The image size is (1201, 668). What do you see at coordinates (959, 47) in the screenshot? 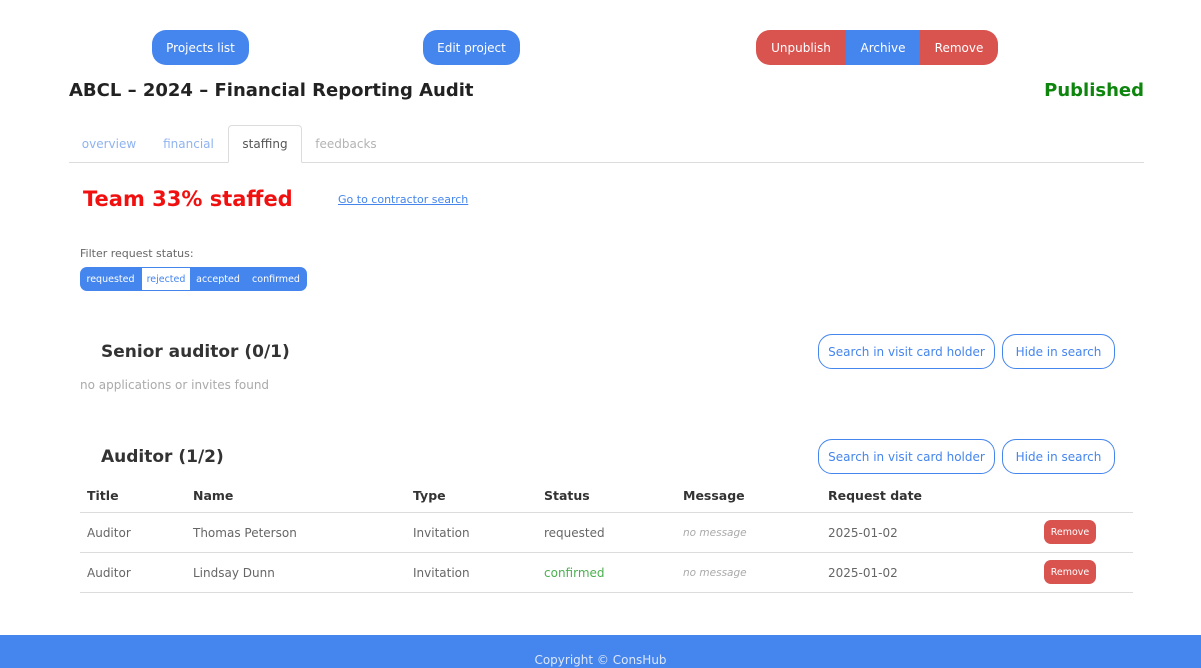
I see `remove-project-button: Remove` at bounding box center [959, 47].